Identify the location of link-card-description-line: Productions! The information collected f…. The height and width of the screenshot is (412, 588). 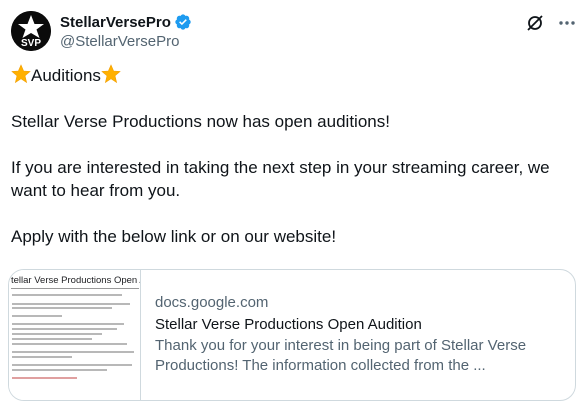
(320, 365).